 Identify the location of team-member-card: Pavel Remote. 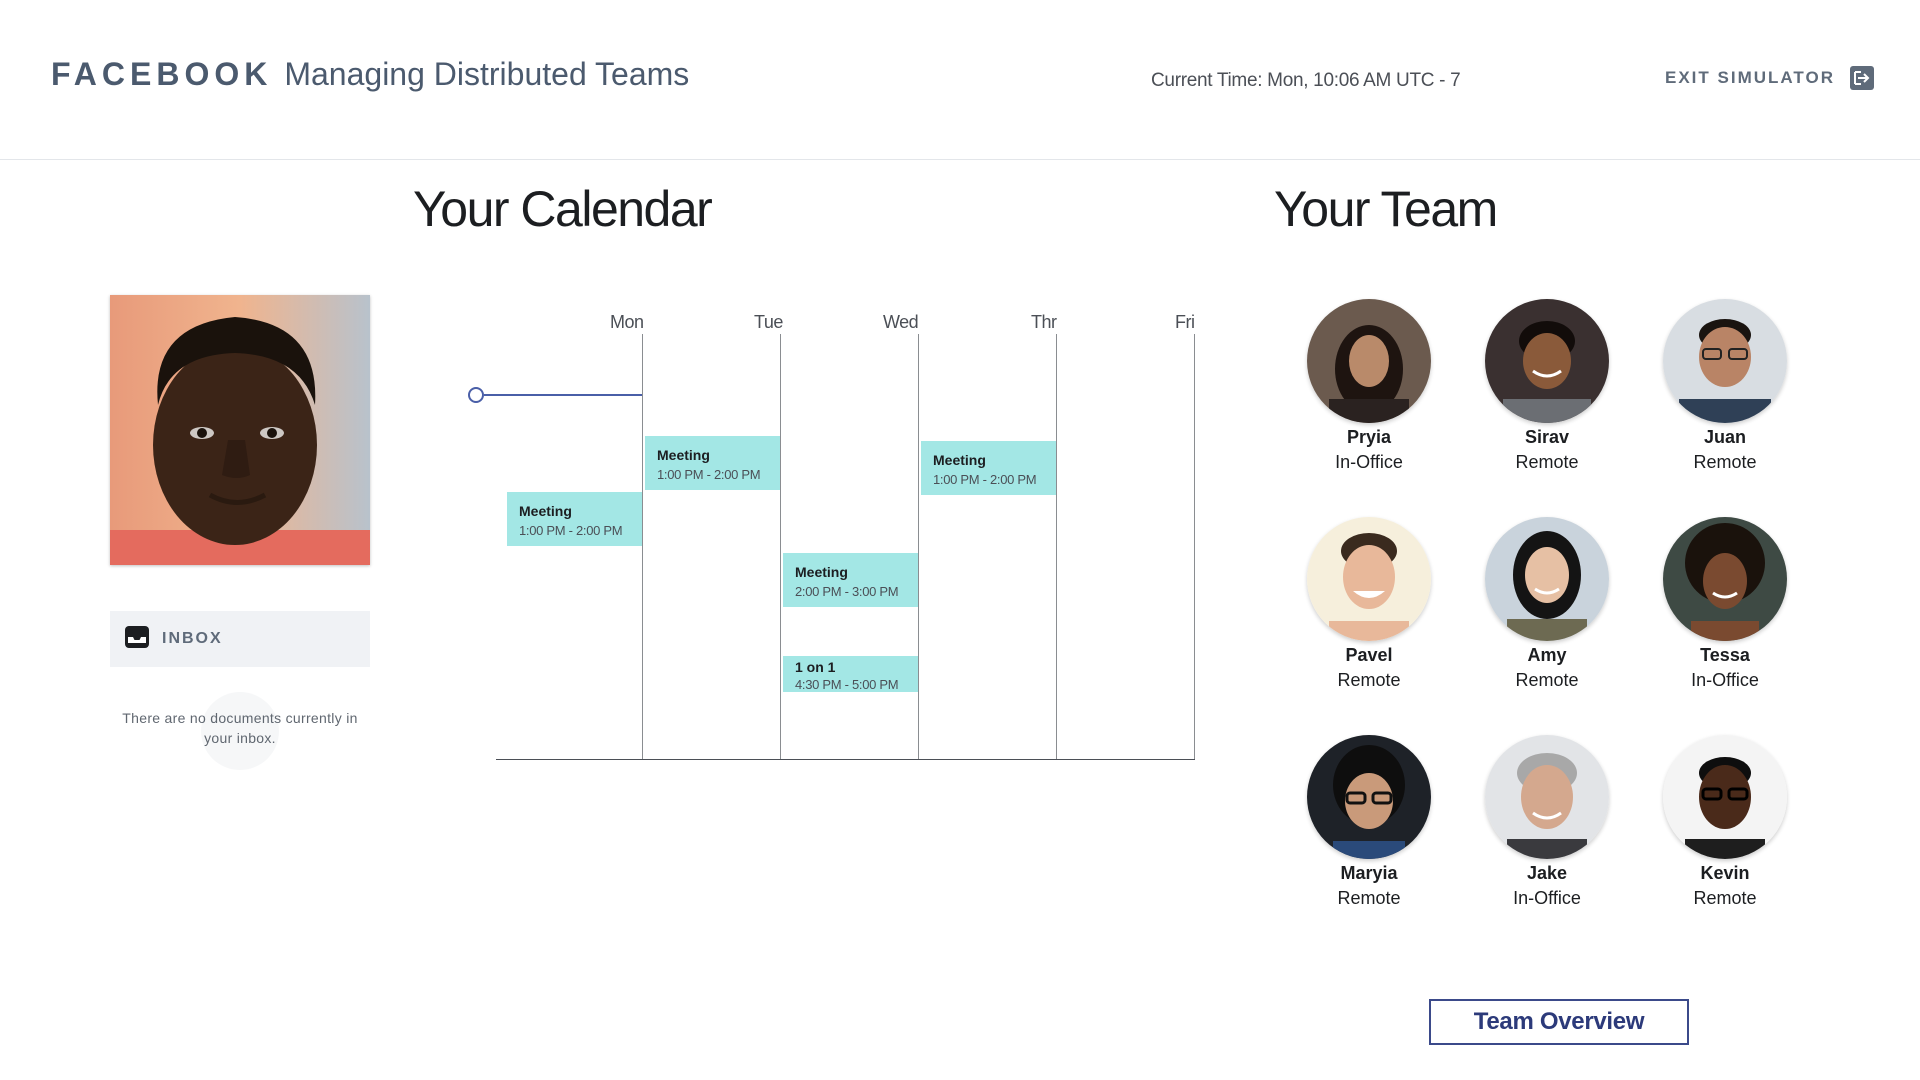
(1369, 604).